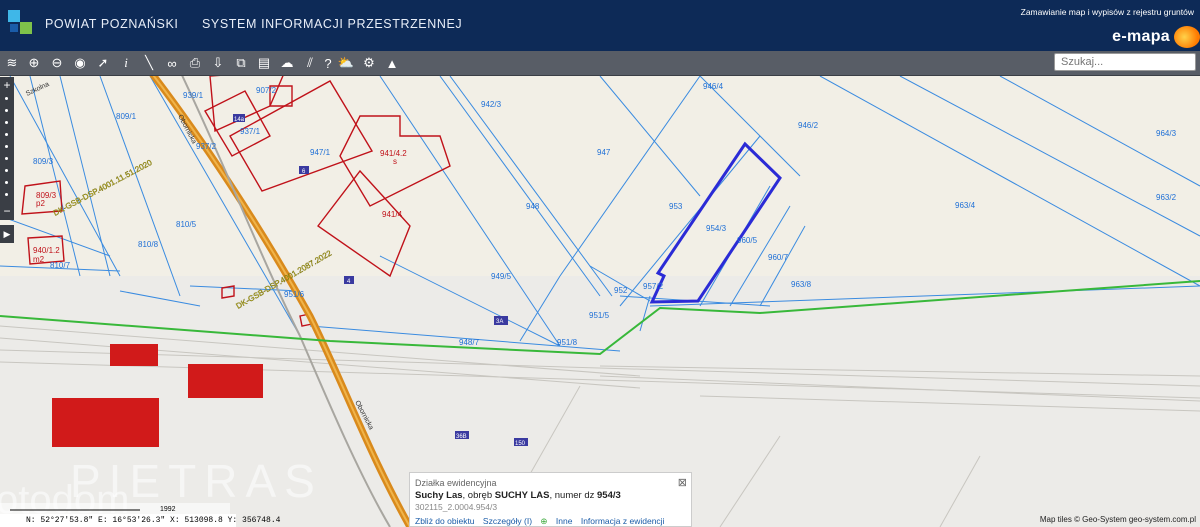 Image resolution: width=1200 pixels, height=527 pixels. Describe the element at coordinates (808, 125) in the screenshot. I see `parcel-label: 946/2` at that location.